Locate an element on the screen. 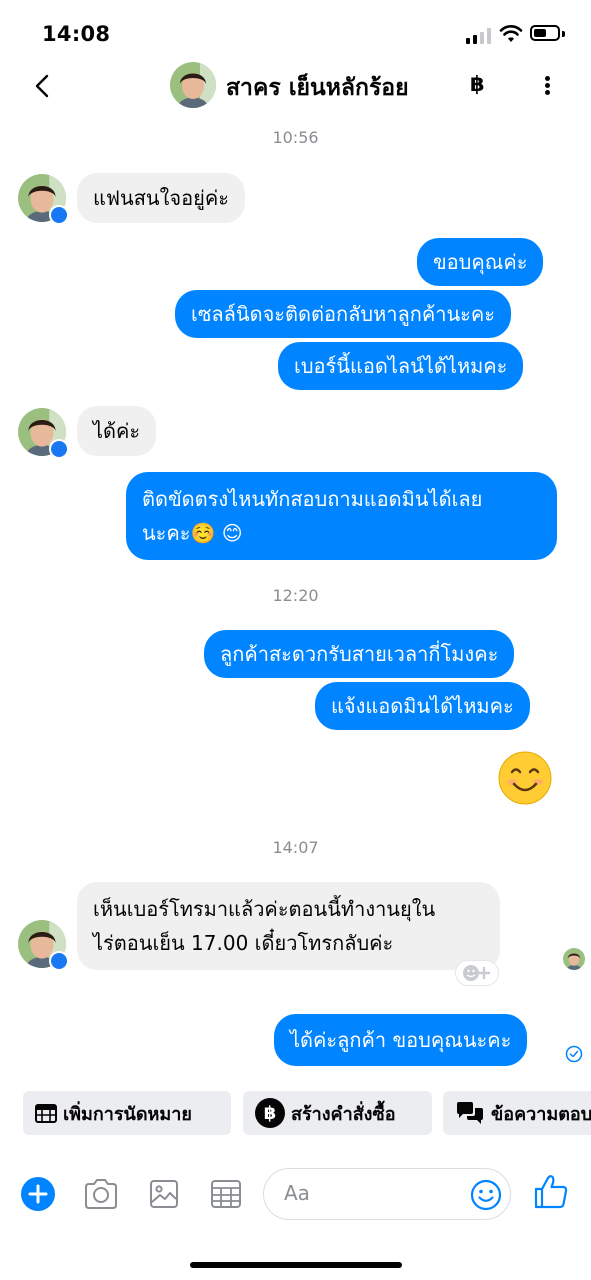 This screenshot has width=591, height=1280. chip-label: ข้อความตอบกลับ is located at coordinates (541, 1114).